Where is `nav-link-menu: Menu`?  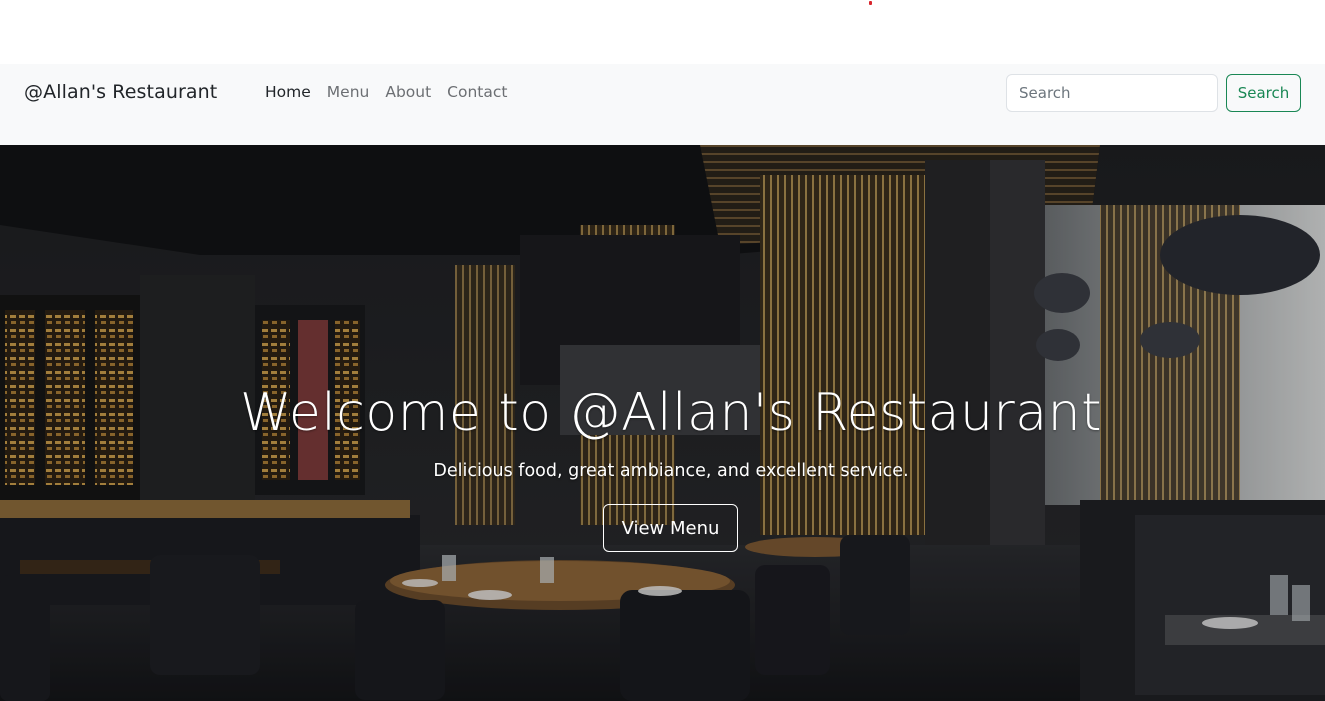 nav-link-menu: Menu is located at coordinates (348, 92).